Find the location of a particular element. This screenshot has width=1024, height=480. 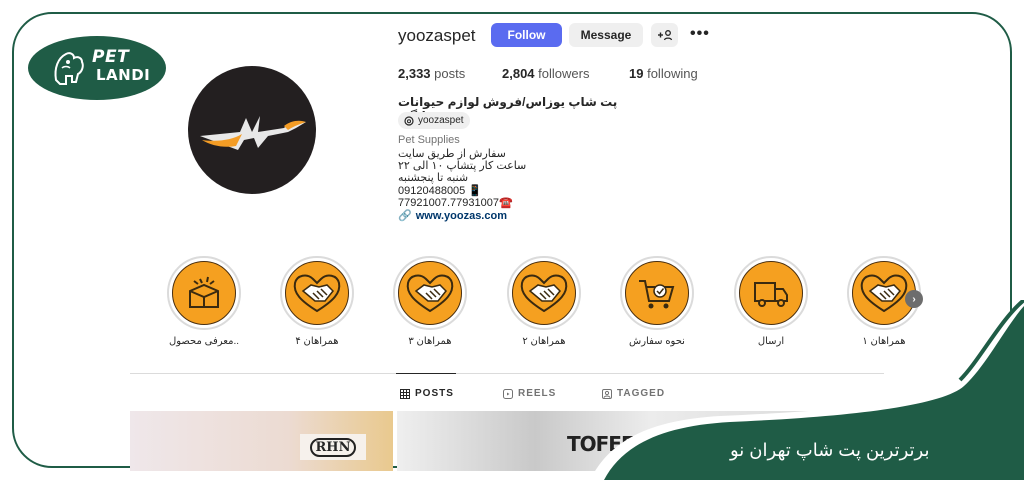

profile-username: yoozaspet is located at coordinates (437, 35).